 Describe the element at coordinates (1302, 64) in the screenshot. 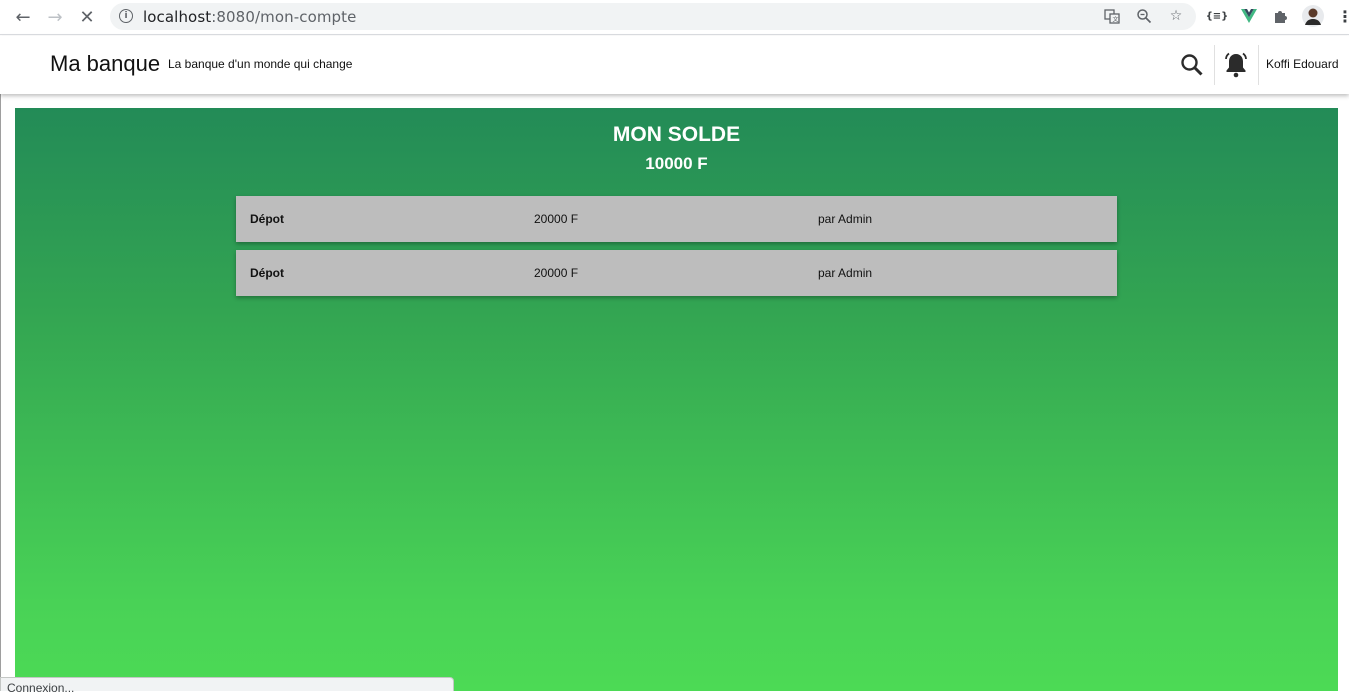

I see `user-name: Koffi Edouard` at that location.